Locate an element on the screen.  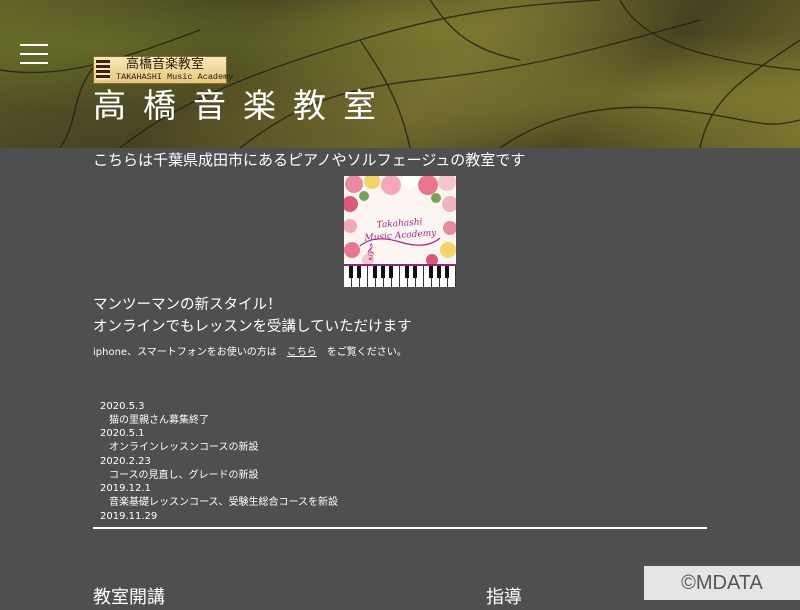
smartphone-notice-before: iphone、スマートフォンをお使いの方は is located at coordinates (185, 352).